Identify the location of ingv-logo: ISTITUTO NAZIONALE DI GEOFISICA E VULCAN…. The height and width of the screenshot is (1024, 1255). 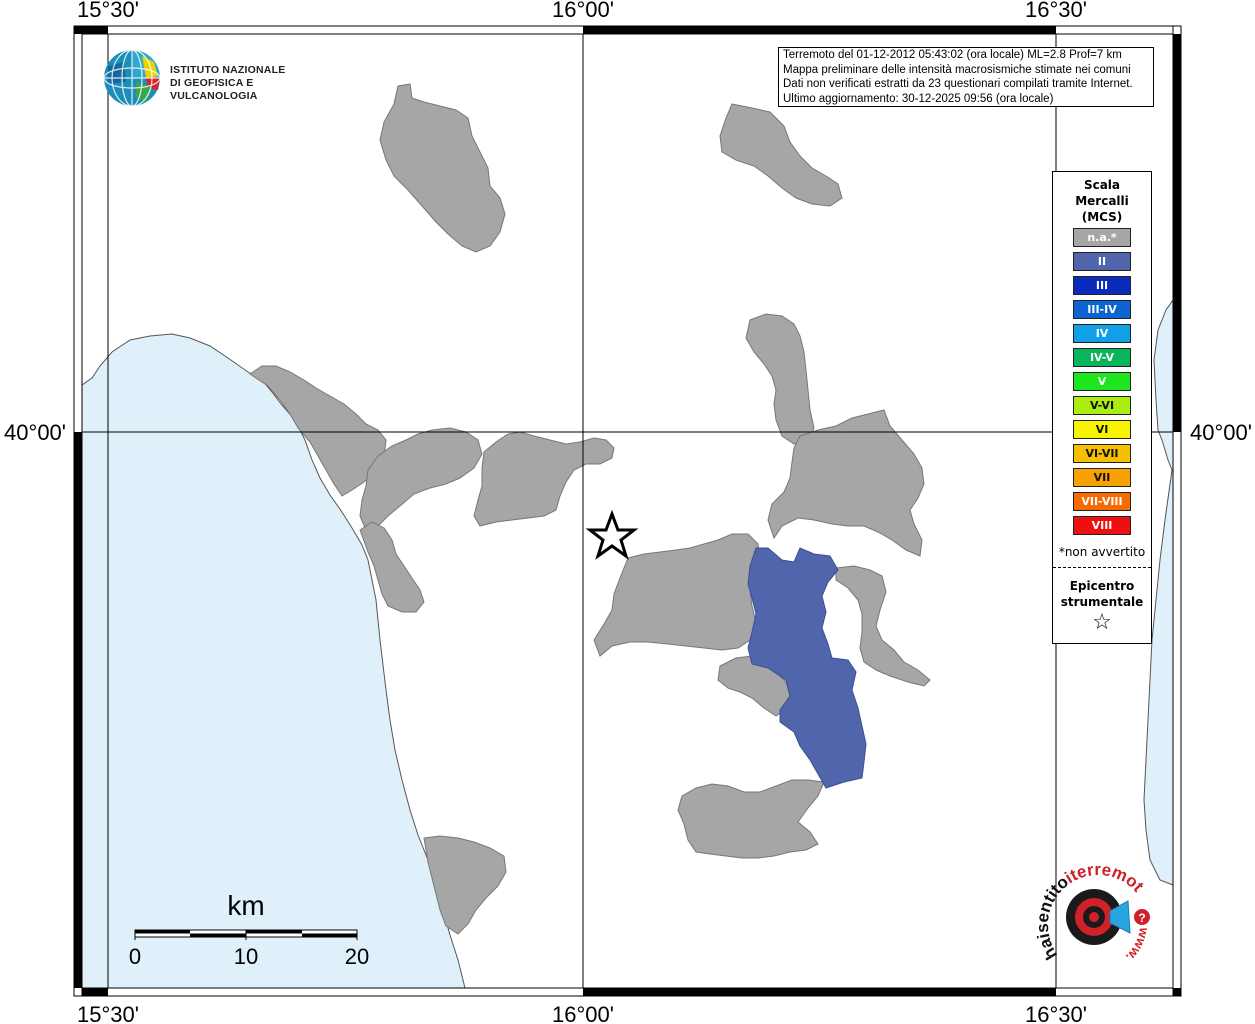
(210, 79).